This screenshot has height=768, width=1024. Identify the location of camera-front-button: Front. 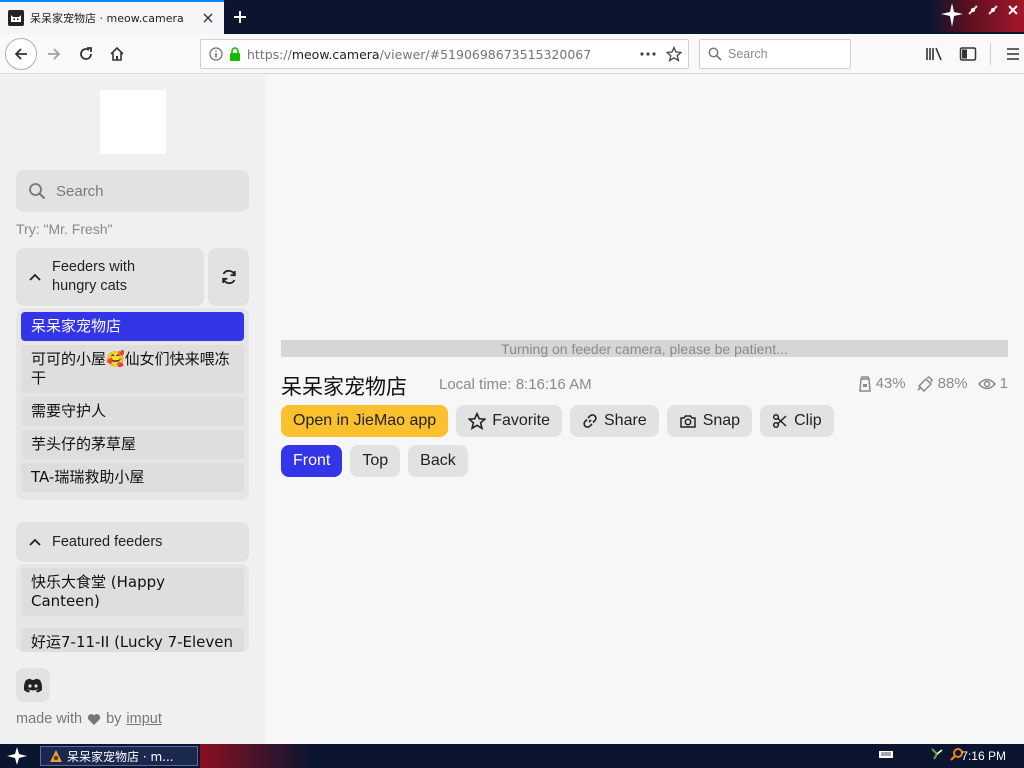
(312, 461).